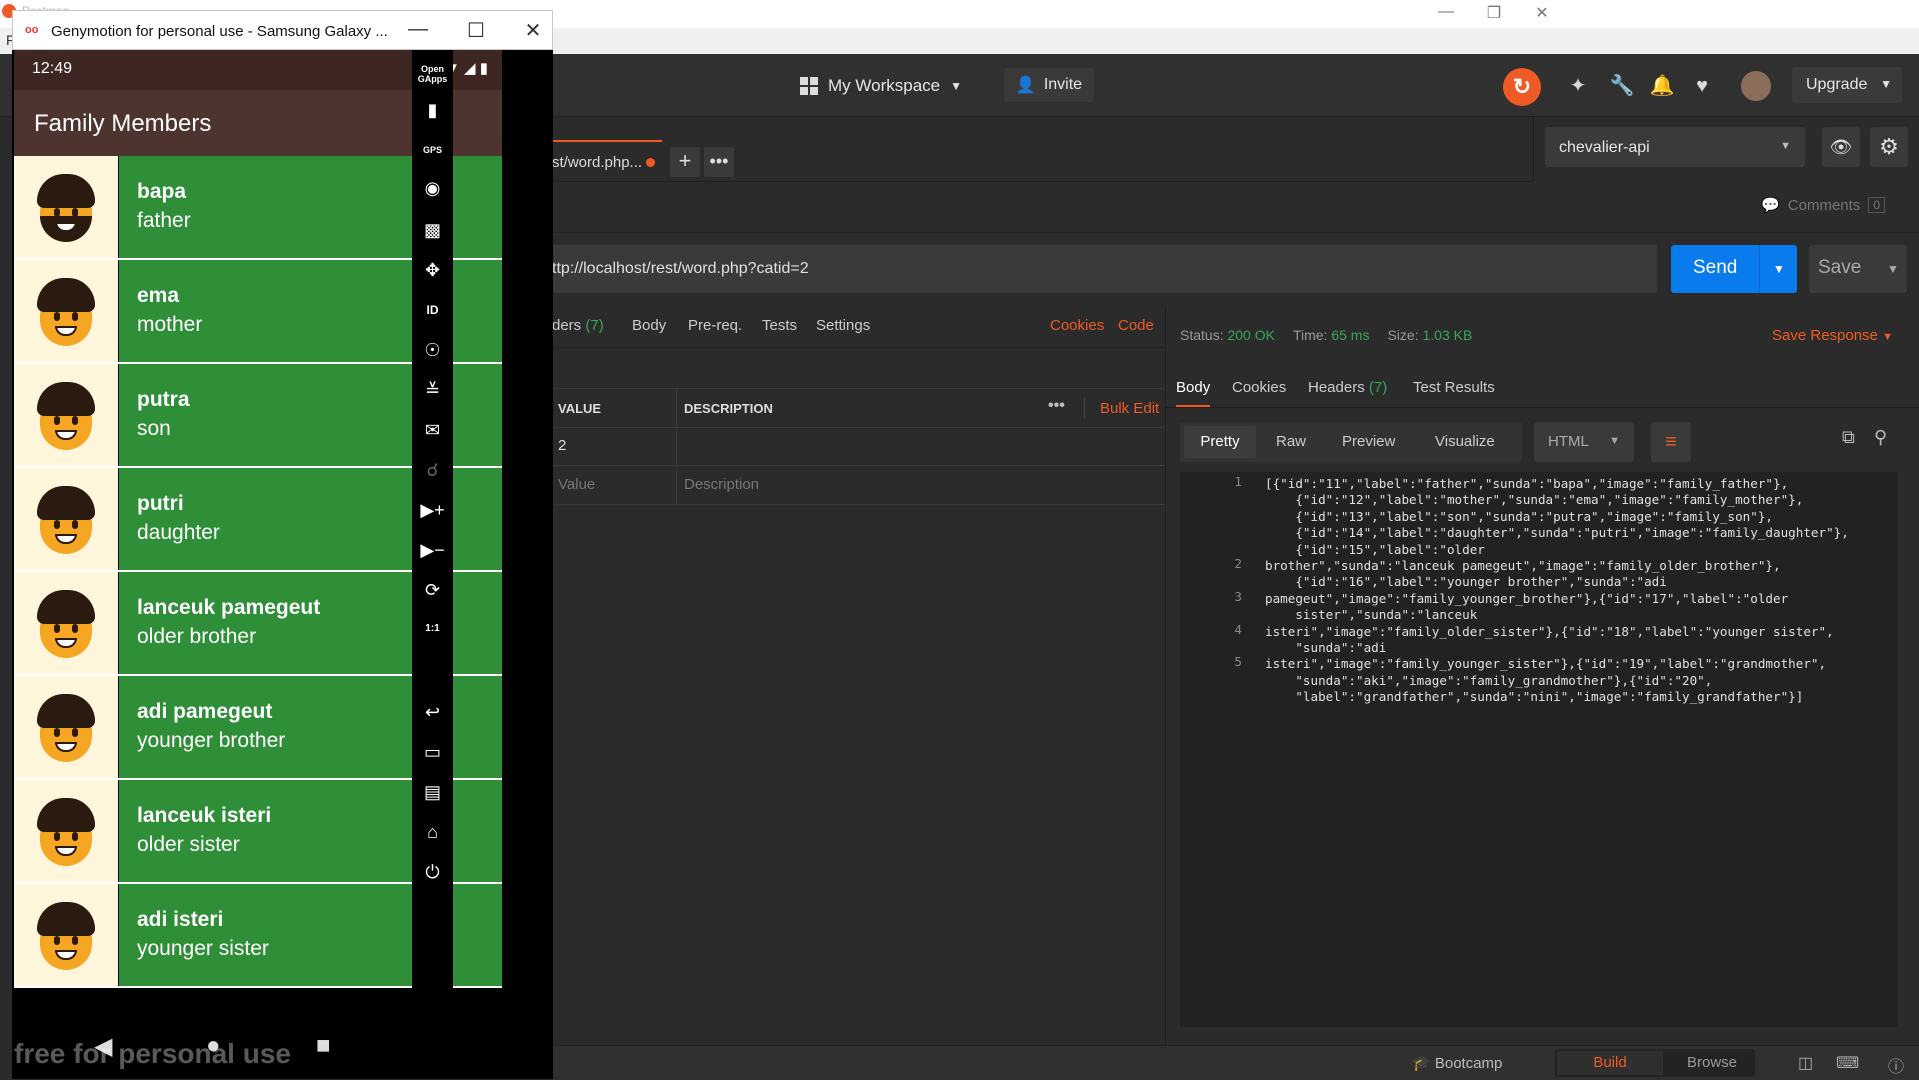 The height and width of the screenshot is (1080, 1919). I want to click on upgrade-button: Upgrade ▼, so click(1847, 85).